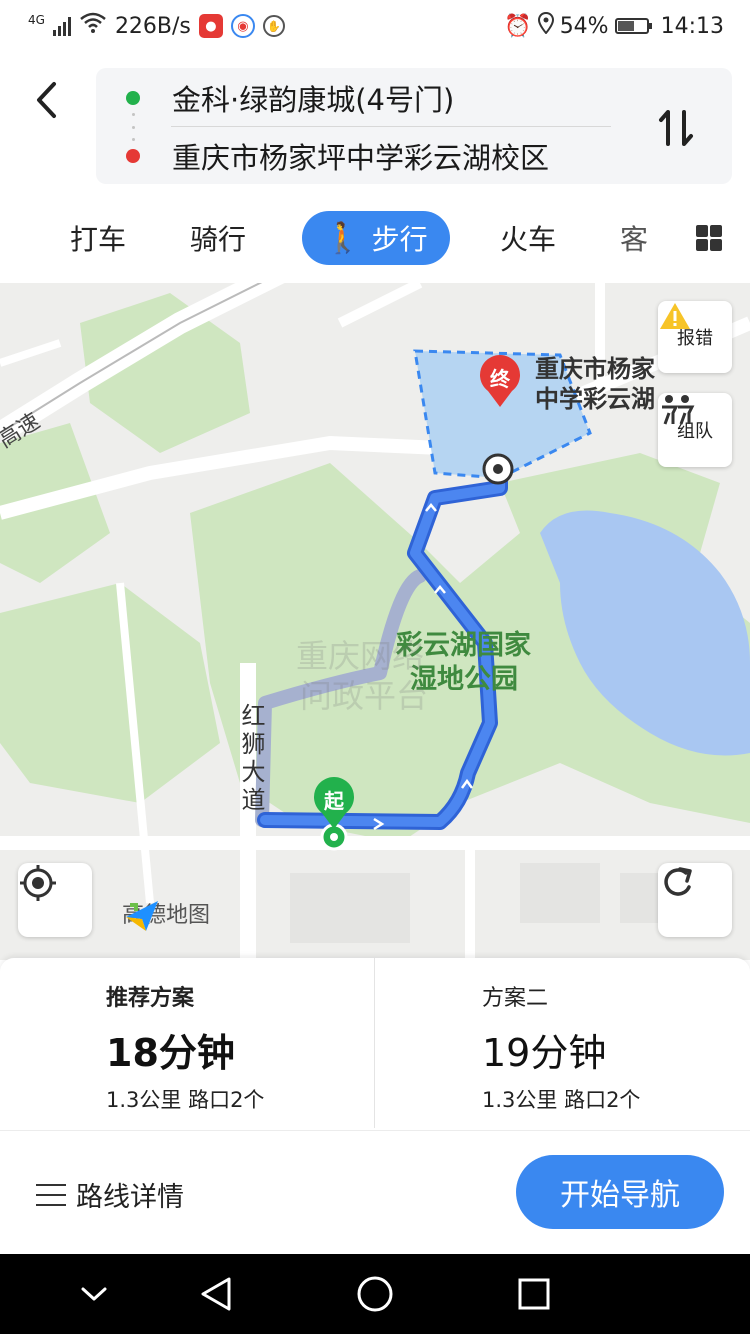 This screenshot has width=750, height=1334. Describe the element at coordinates (51, 1194) in the screenshot. I see `list-icon` at that location.